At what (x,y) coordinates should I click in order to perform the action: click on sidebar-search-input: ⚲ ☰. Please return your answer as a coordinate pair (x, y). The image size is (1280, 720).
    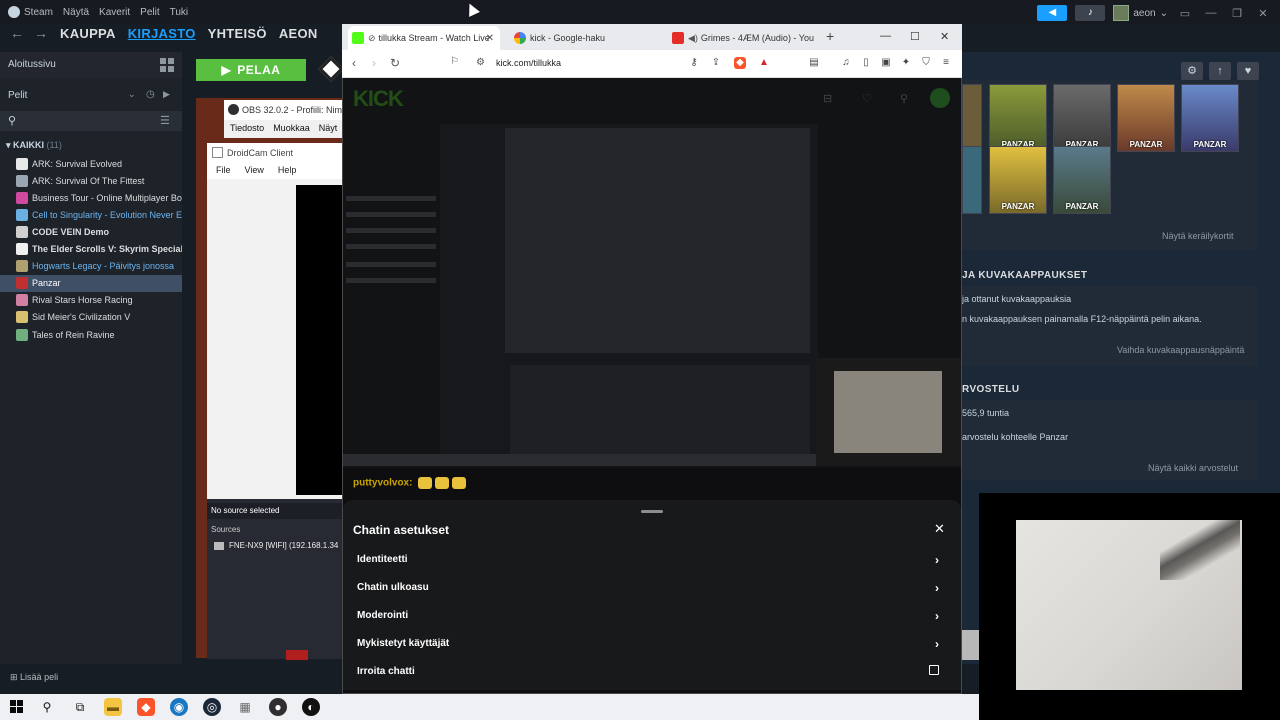
    Looking at the image, I should click on (91, 121).